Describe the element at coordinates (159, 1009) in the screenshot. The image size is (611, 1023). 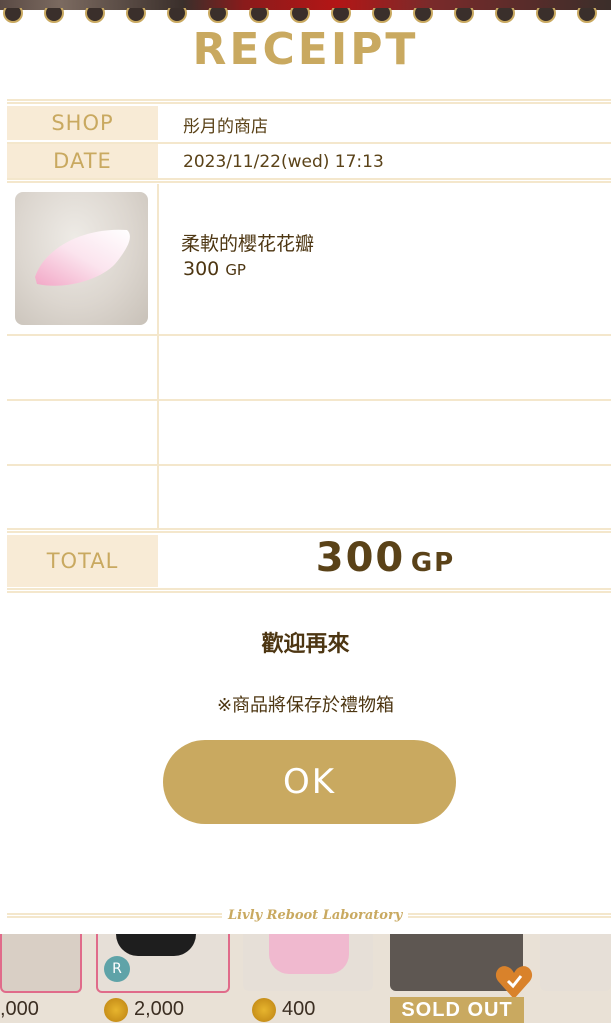
I see `shop-item-price: 2,000` at that location.